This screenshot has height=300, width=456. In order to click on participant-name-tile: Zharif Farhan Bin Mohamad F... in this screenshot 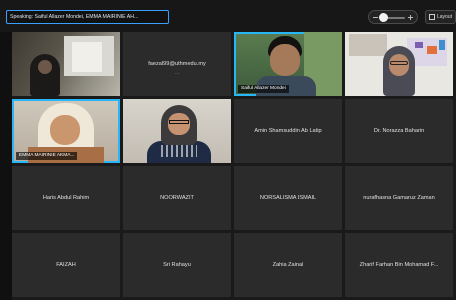, I will do `click(399, 265)`.